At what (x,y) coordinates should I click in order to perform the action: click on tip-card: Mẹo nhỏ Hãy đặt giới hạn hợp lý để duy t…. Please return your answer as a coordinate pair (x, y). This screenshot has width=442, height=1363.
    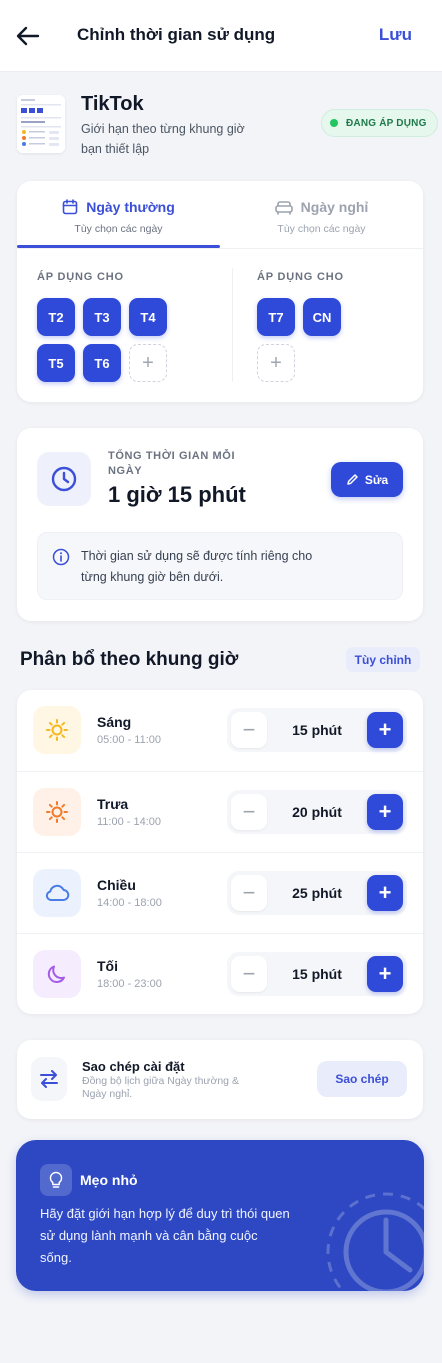
    Looking at the image, I should click on (220, 1215).